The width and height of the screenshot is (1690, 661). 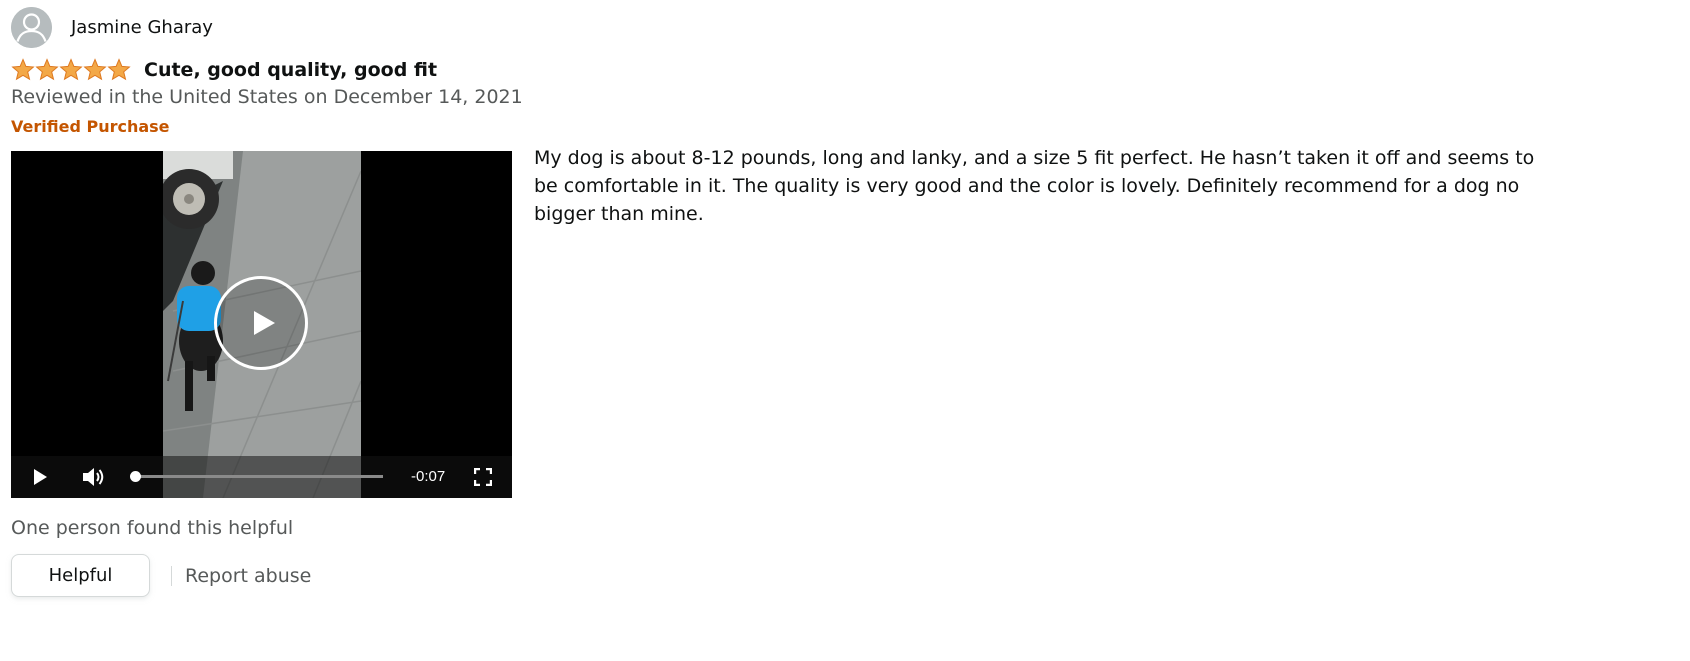 I want to click on divider, so click(x=171, y=575).